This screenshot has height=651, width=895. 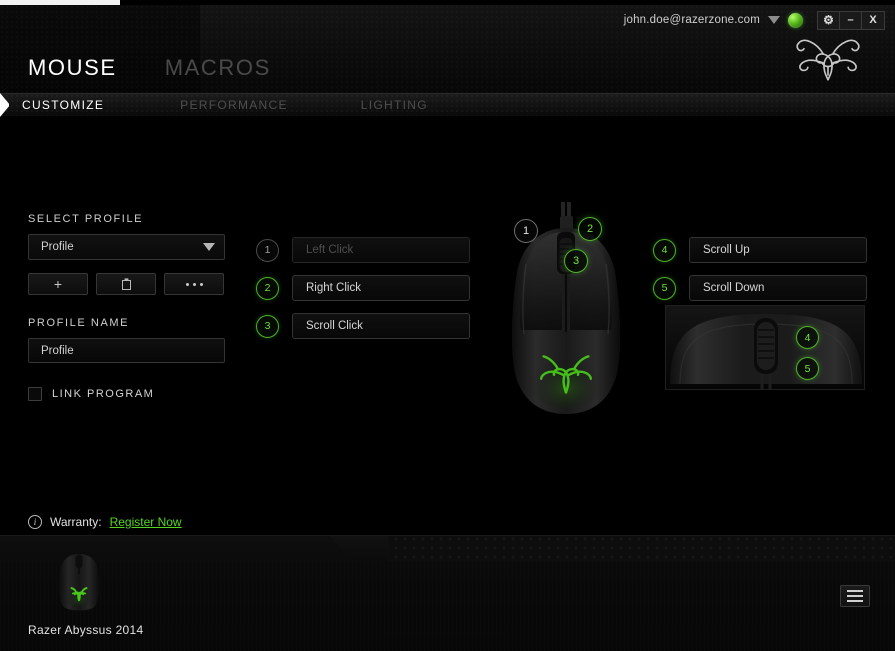 What do you see at coordinates (57, 247) in the screenshot?
I see `profile-select-value: Profile` at bounding box center [57, 247].